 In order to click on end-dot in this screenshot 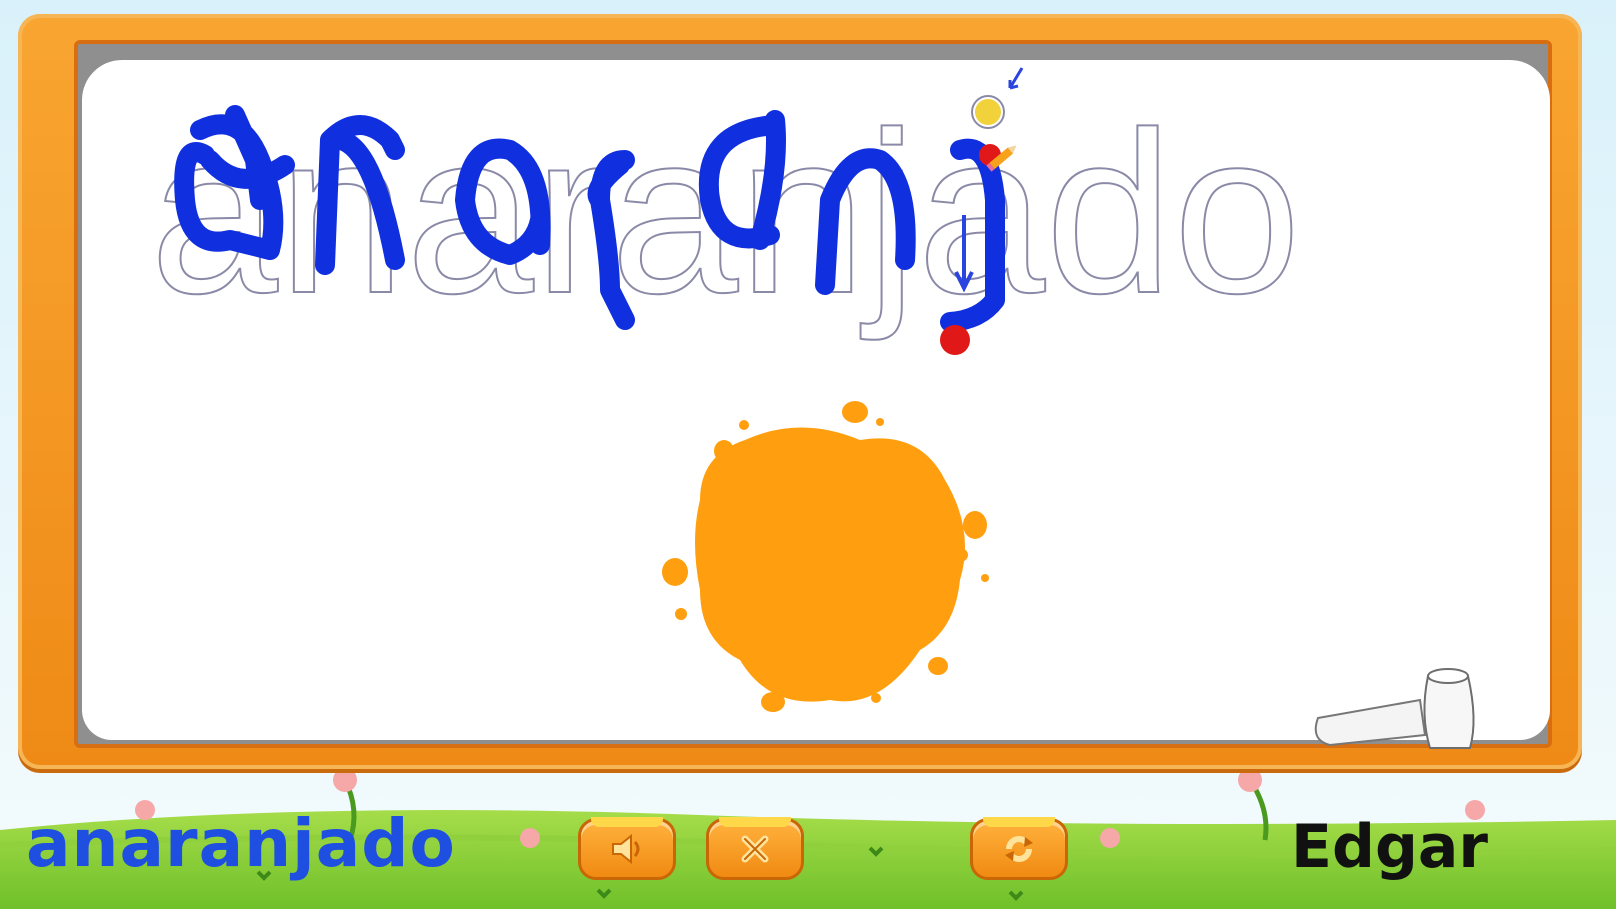, I will do `click(955, 340)`.